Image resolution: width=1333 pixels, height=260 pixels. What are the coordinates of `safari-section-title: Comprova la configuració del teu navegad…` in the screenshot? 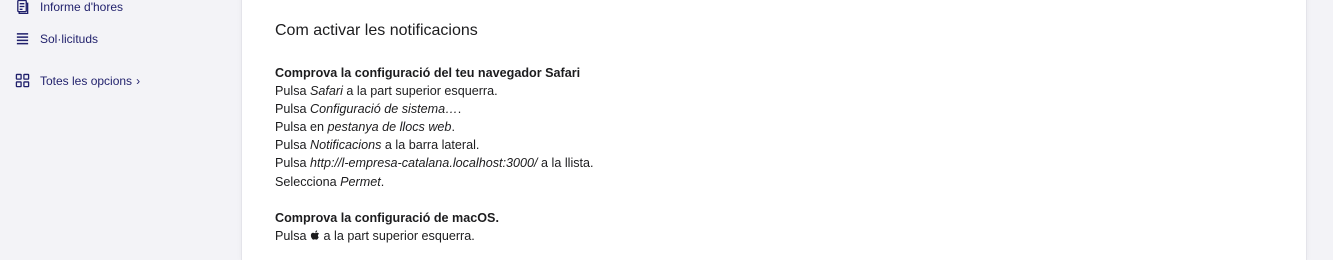 It's located at (428, 73).